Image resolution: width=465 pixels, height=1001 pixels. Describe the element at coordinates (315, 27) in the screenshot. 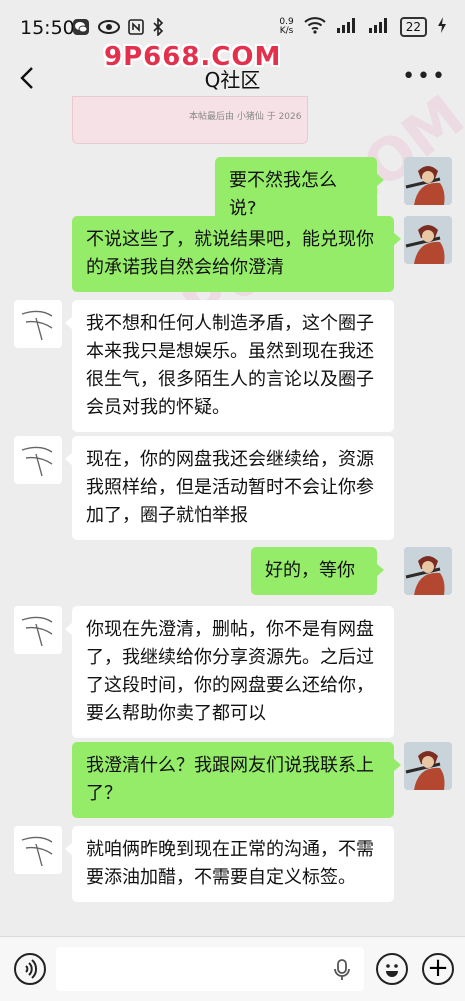

I see `wifi-icon` at that location.